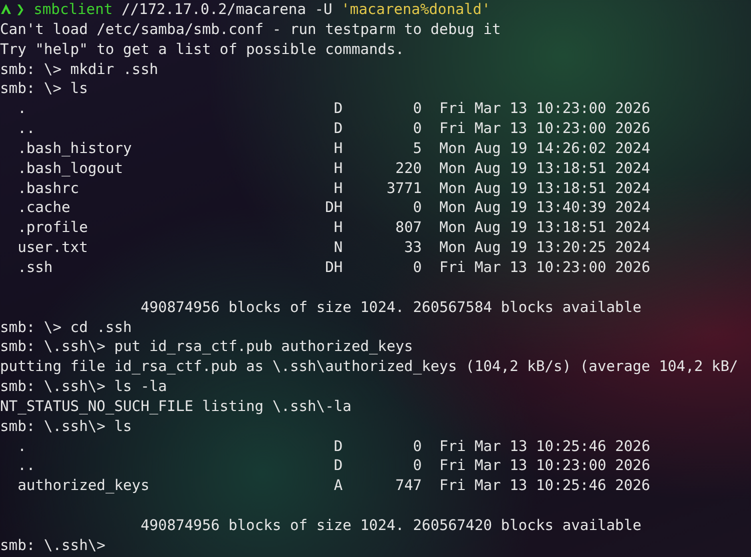 Image resolution: width=751 pixels, height=557 pixels. Describe the element at coordinates (44, 207) in the screenshot. I see `file-name: .cache` at that location.